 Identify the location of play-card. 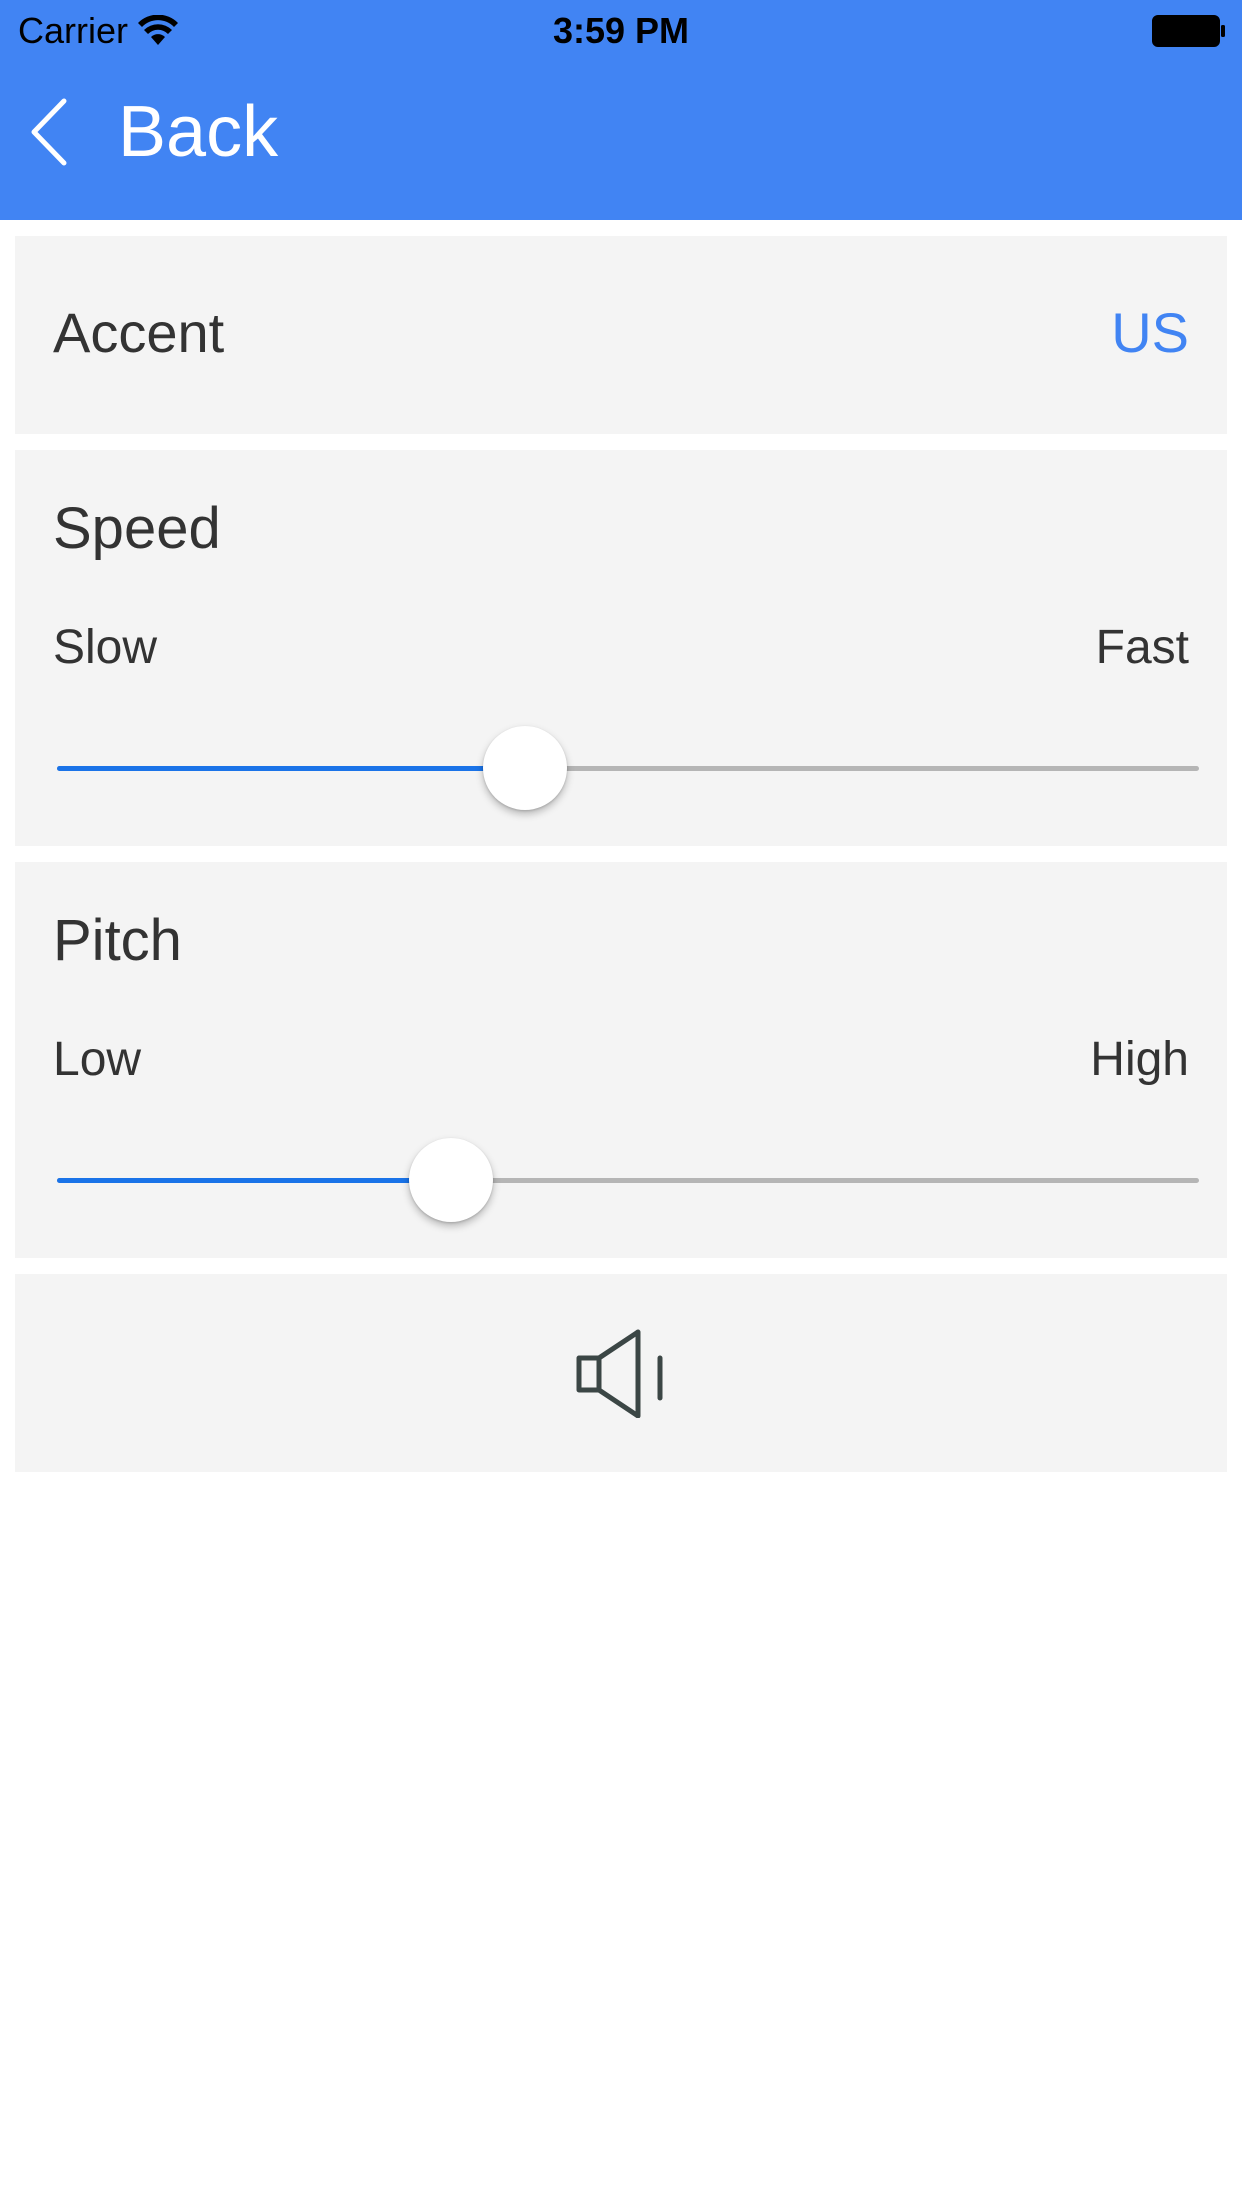
(621, 1373).